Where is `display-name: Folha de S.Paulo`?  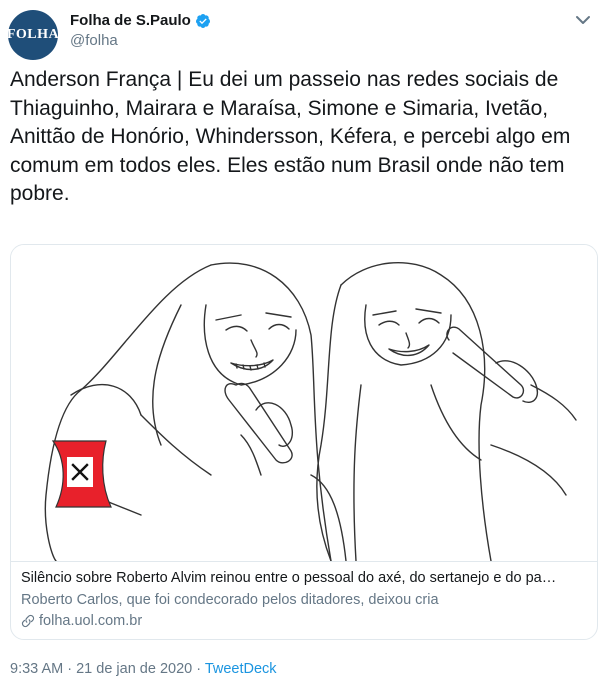 display-name: Folha de S.Paulo is located at coordinates (130, 20).